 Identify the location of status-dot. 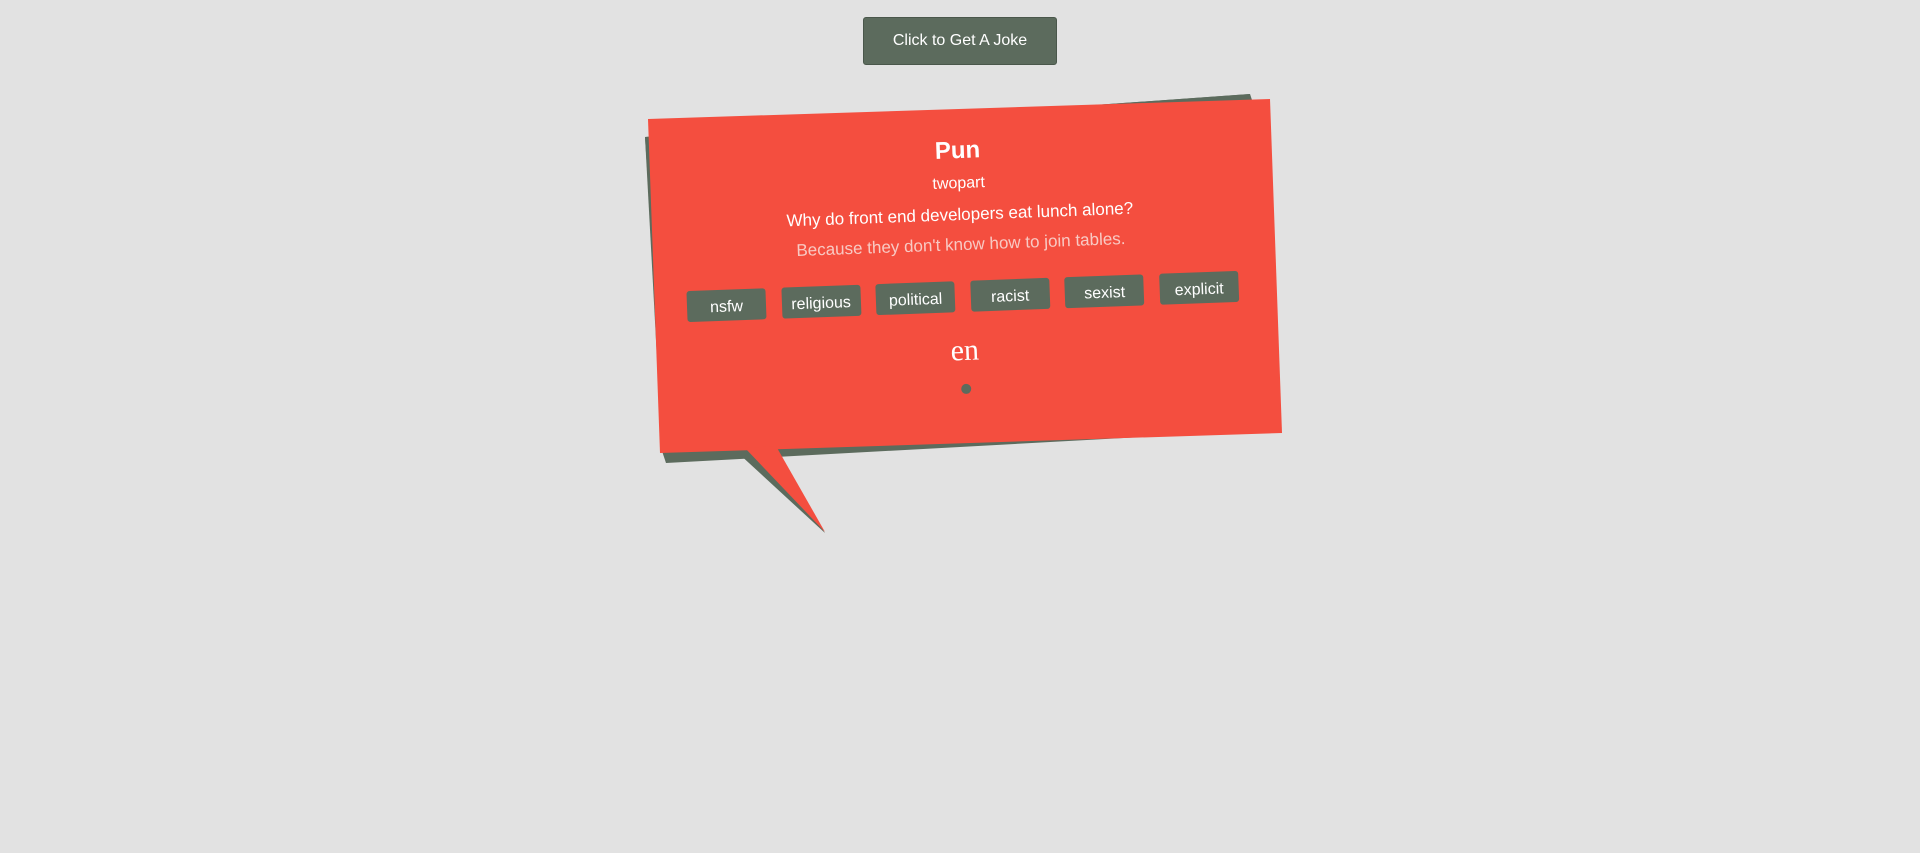
(966, 389).